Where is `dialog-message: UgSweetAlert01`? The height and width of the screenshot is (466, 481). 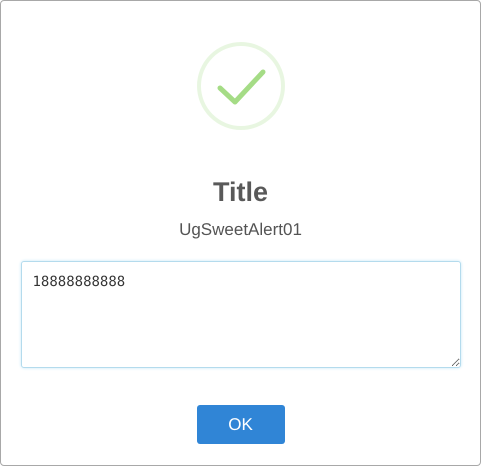 dialog-message: UgSweetAlert01 is located at coordinates (240, 230).